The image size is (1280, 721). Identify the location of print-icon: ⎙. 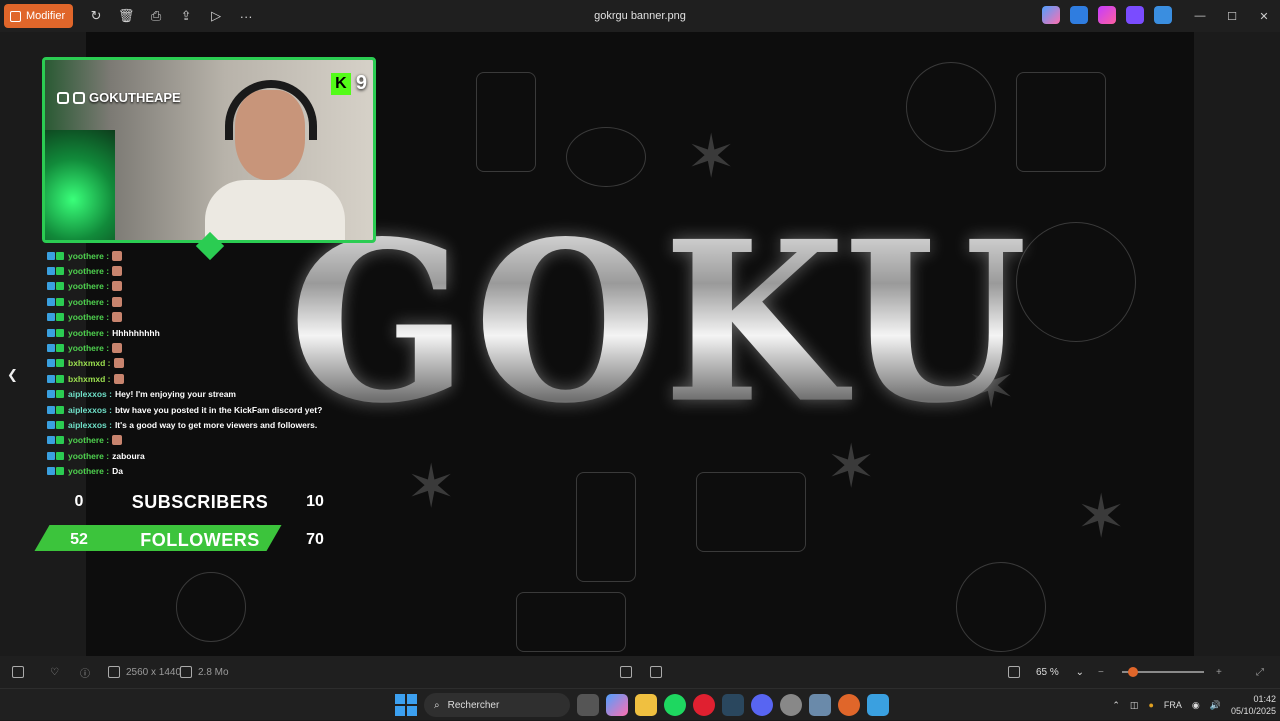
(156, 16).